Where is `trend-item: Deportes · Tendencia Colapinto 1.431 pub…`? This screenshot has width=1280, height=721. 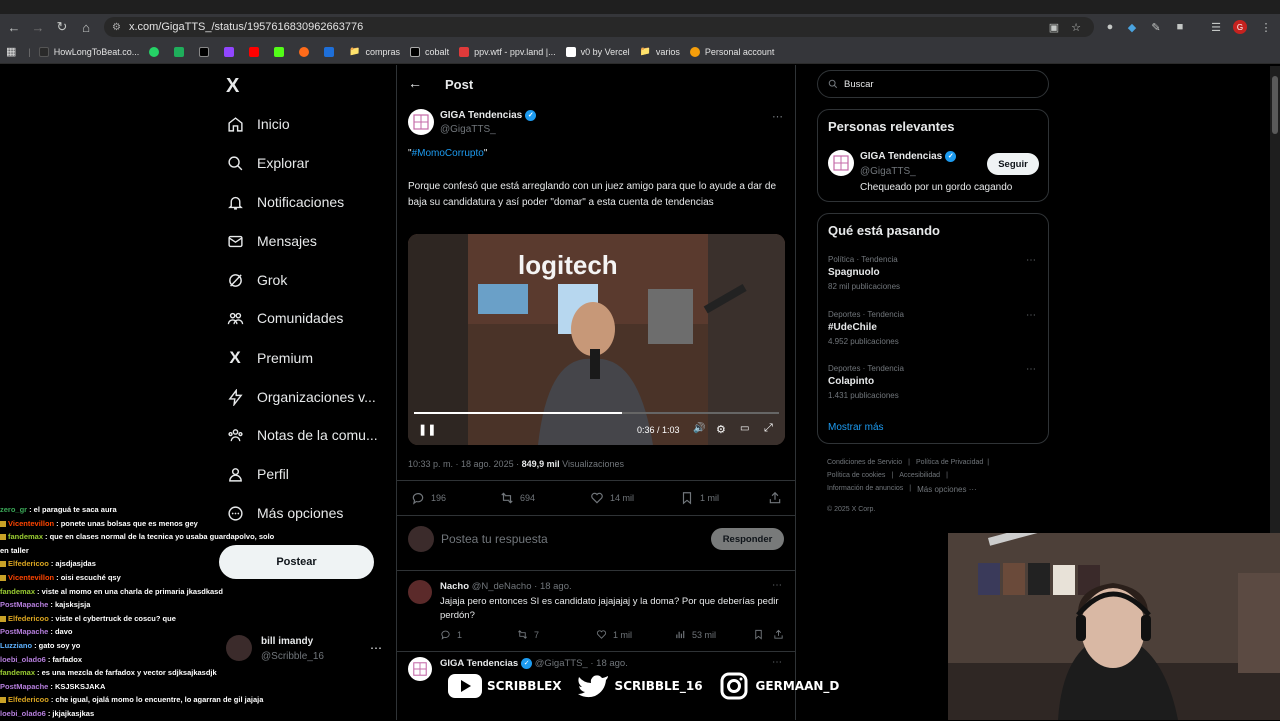 trend-item: Deportes · Tendencia Colapinto 1.431 pub… is located at coordinates (866, 382).